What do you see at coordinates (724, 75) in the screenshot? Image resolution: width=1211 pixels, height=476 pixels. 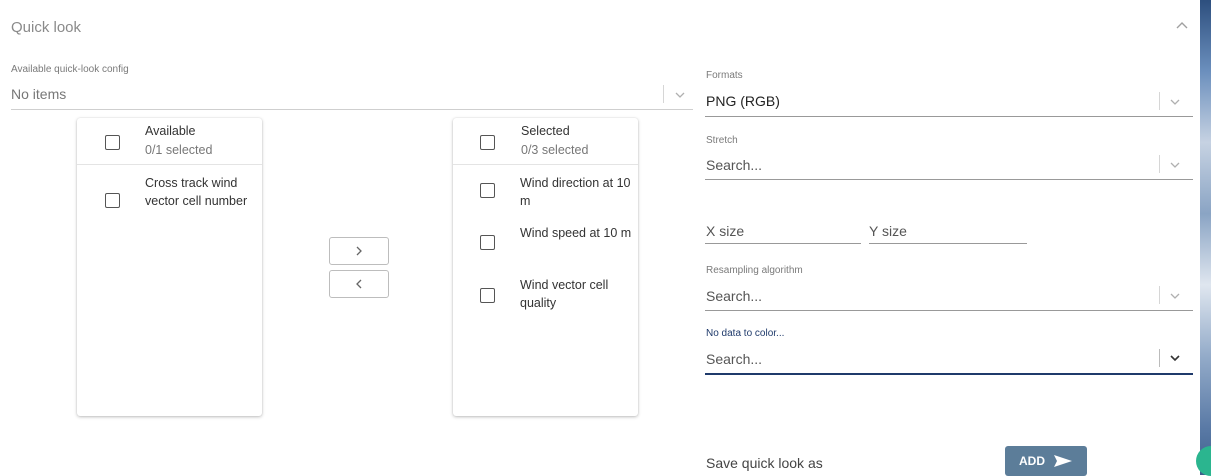 I see `formats-label: Formats` at bounding box center [724, 75].